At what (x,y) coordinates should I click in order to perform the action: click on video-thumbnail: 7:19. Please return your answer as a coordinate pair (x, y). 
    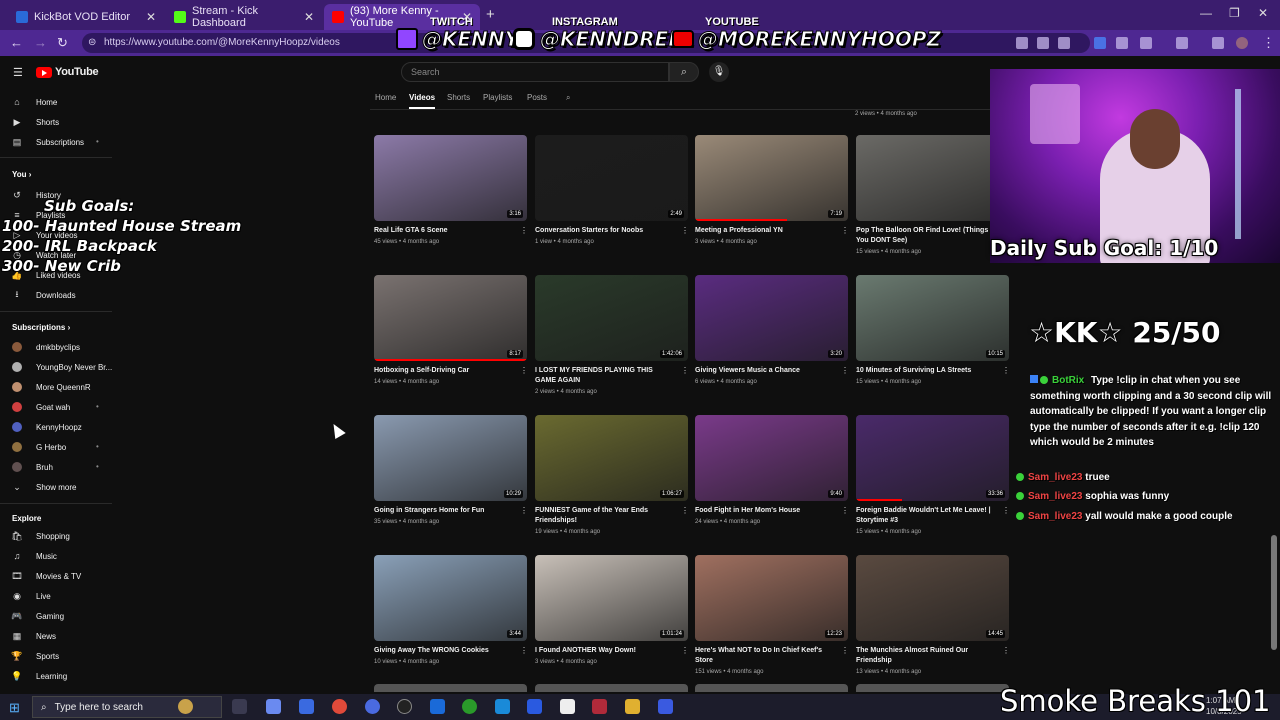
    Looking at the image, I should click on (771, 178).